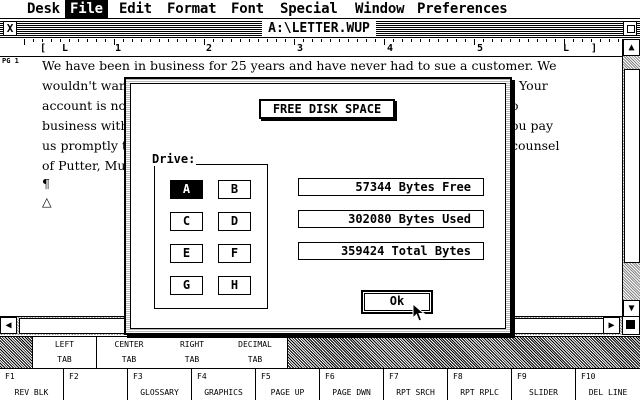 The width and height of the screenshot is (640, 400). I want to click on fkey-f1: F1 REV BLK, so click(32, 384).